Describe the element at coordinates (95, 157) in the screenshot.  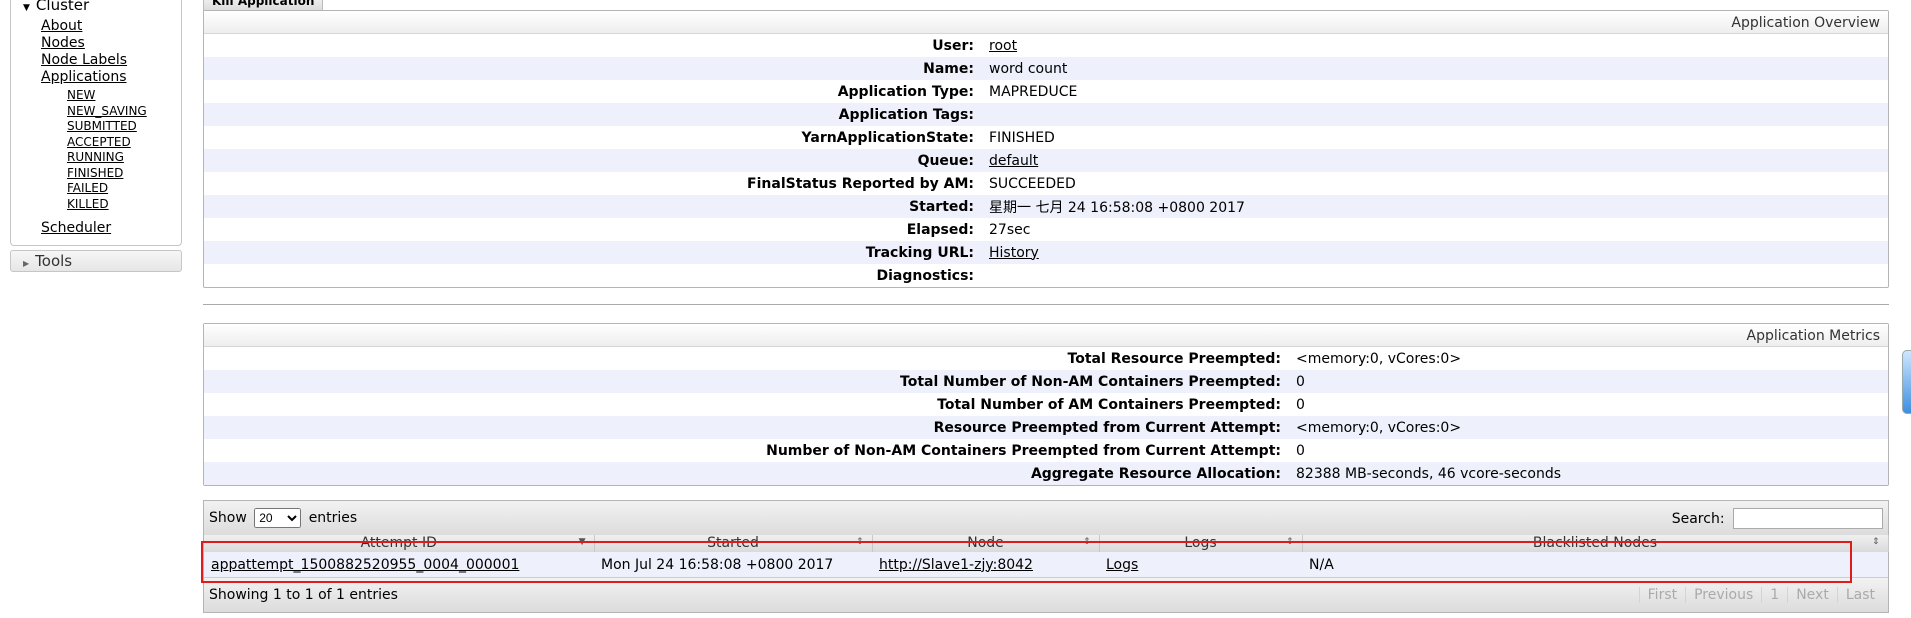
I see `app-state-running-link: RUNNING` at that location.